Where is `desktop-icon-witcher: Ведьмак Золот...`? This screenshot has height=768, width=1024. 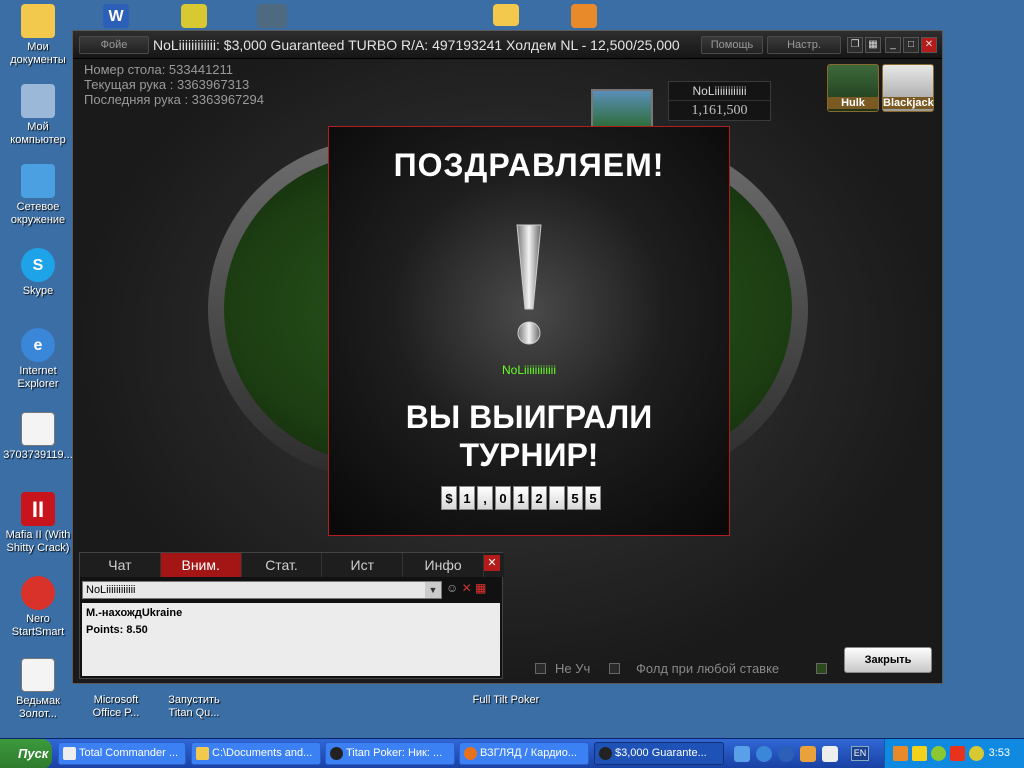
desktop-icon-witcher: Ведьмак Золот... is located at coordinates (38, 689).